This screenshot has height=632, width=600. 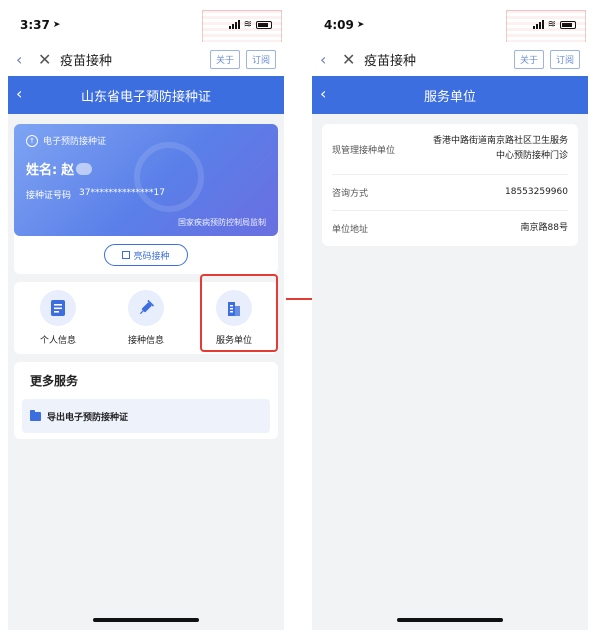 I want to click on function-label: 接种信息, so click(x=145, y=341).